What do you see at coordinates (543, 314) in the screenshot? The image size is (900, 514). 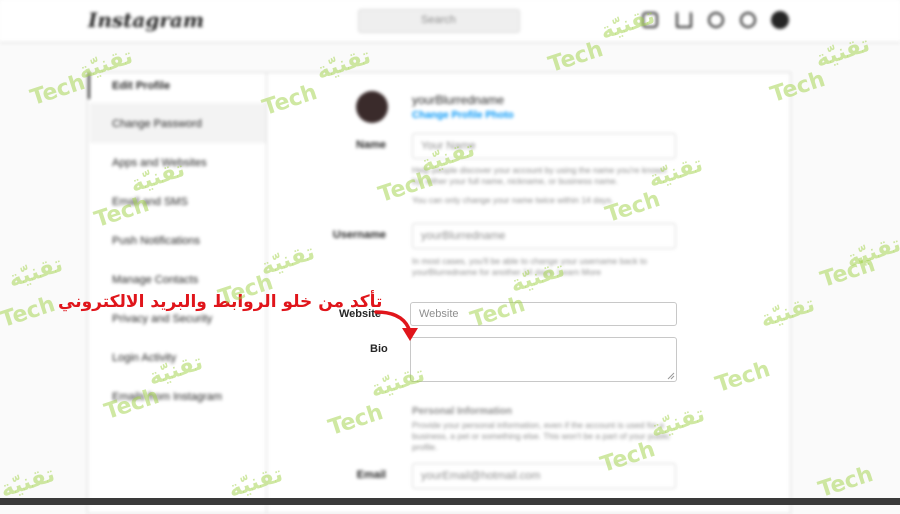 I see `website-field: Website` at bounding box center [543, 314].